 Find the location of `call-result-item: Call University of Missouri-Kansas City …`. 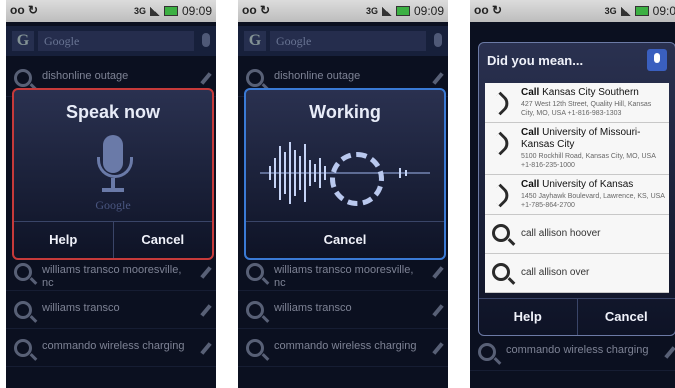

call-result-item: Call University of Missouri-Kansas City … is located at coordinates (577, 149).